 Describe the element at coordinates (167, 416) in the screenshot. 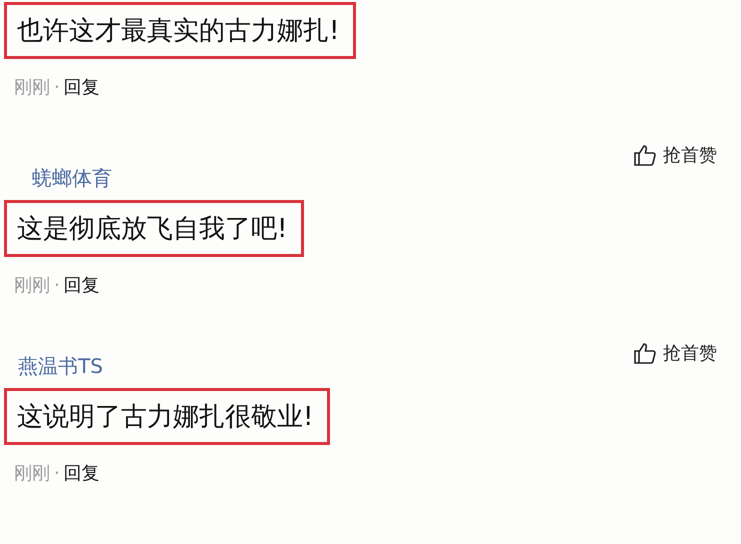

I see `comment-text: 这说明了古力娜扎很敬业!` at that location.